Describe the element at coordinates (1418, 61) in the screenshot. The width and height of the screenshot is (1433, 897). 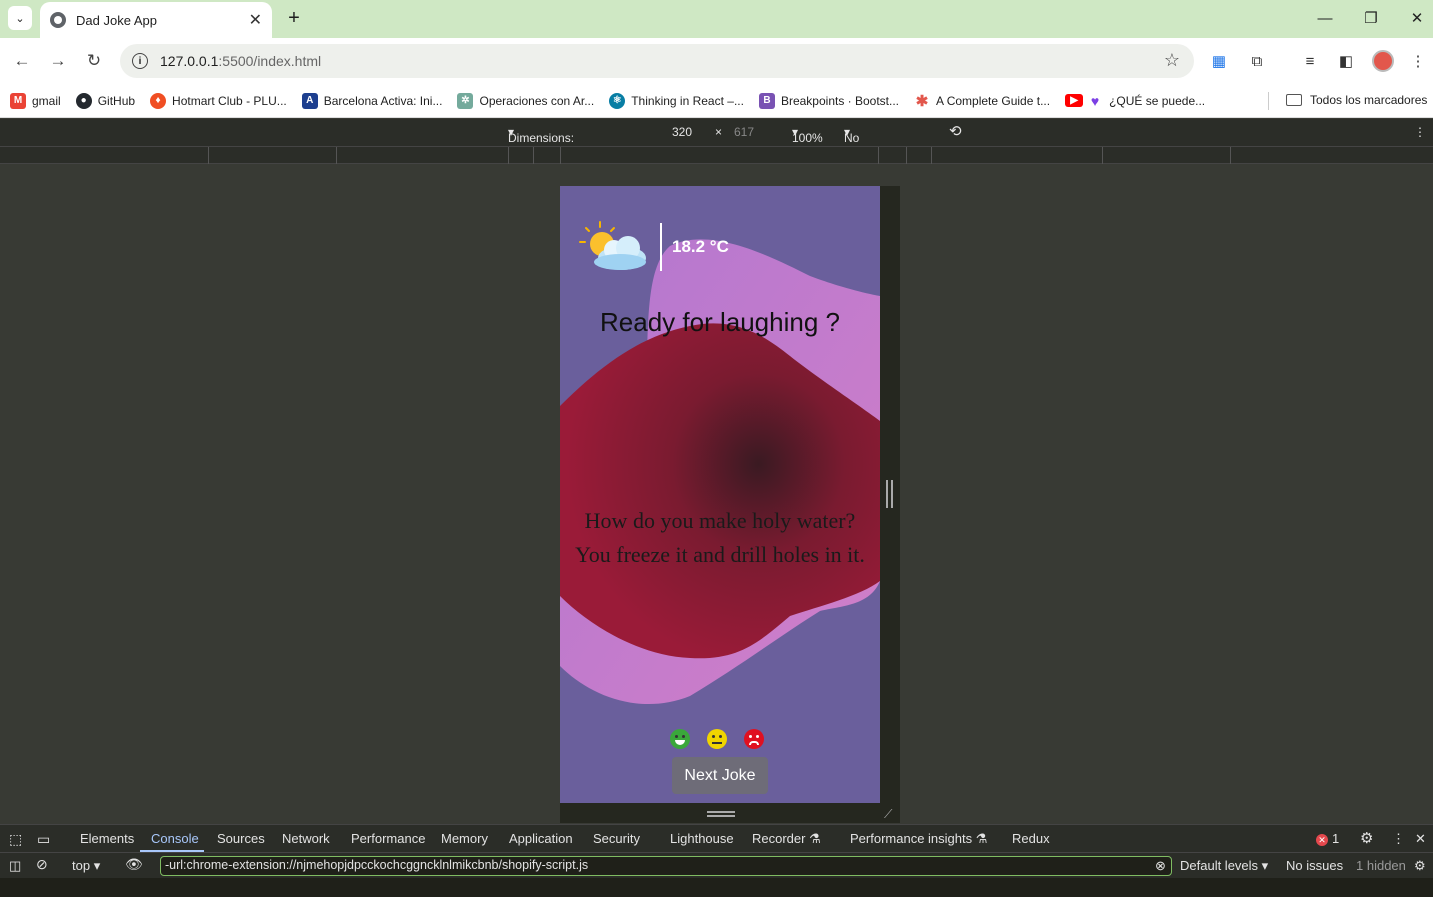
I see `menu-kebab-icon: ⋮` at that location.